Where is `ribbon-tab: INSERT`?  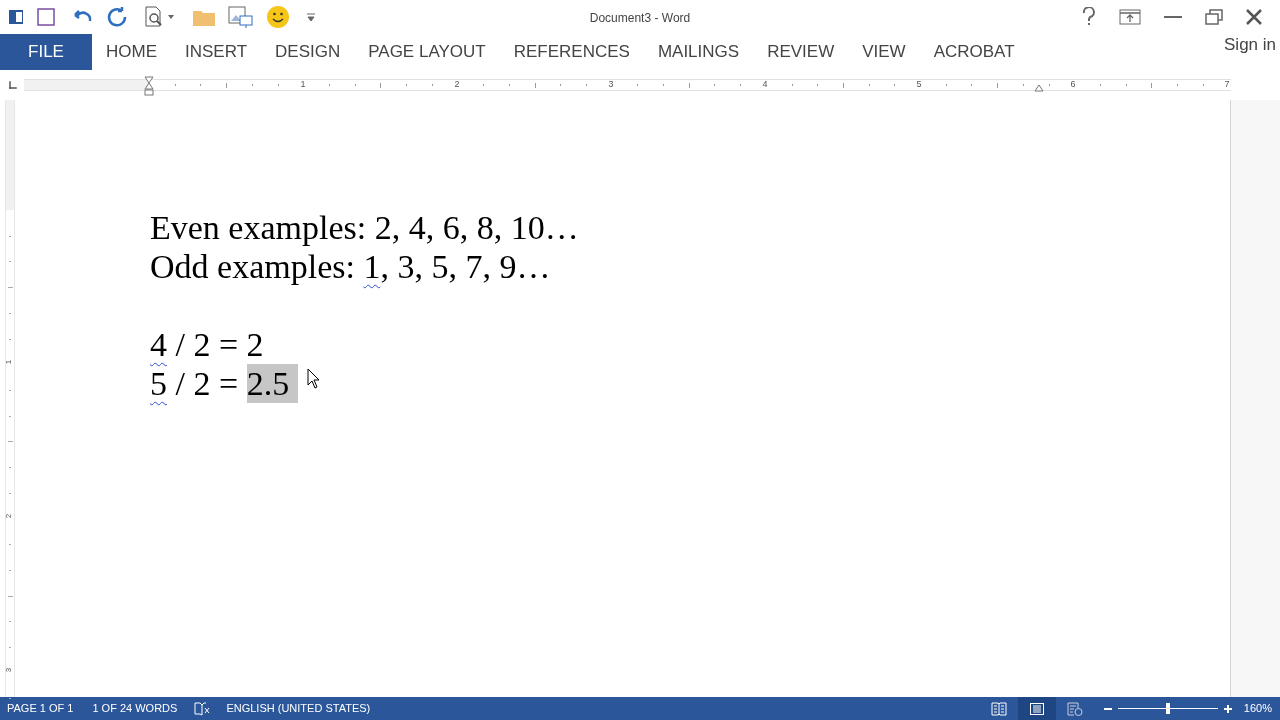 ribbon-tab: INSERT is located at coordinates (216, 52).